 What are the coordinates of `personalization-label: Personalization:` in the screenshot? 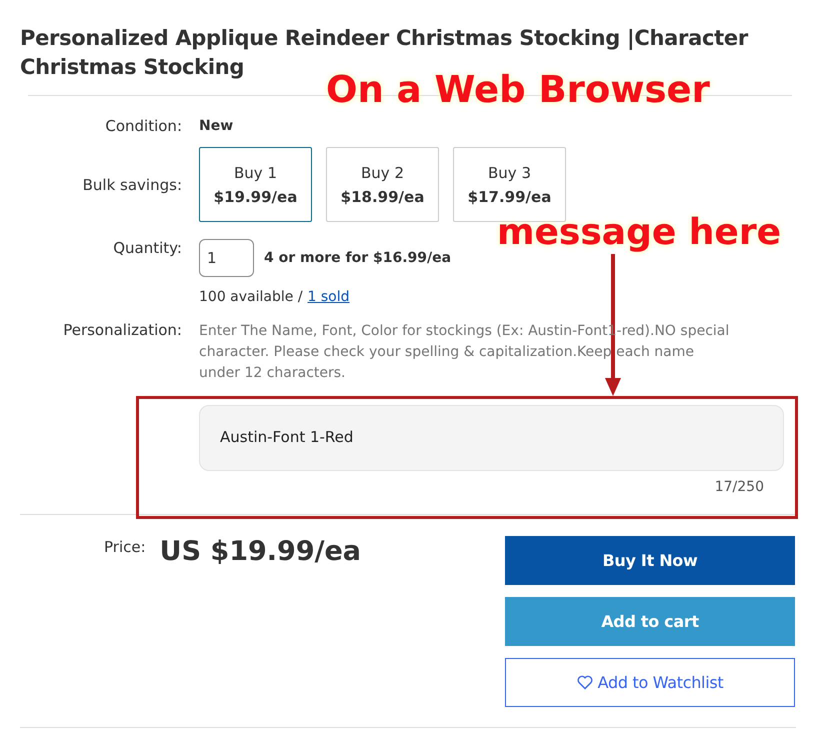 It's located at (122, 330).